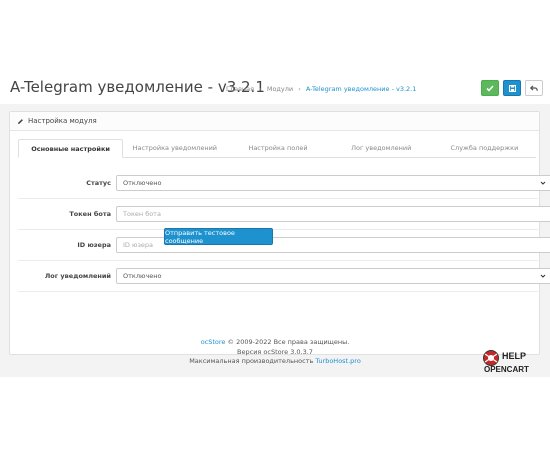  Describe the element at coordinates (274, 121) in the screenshot. I see `panel-heading: Настройка модуля` at that location.